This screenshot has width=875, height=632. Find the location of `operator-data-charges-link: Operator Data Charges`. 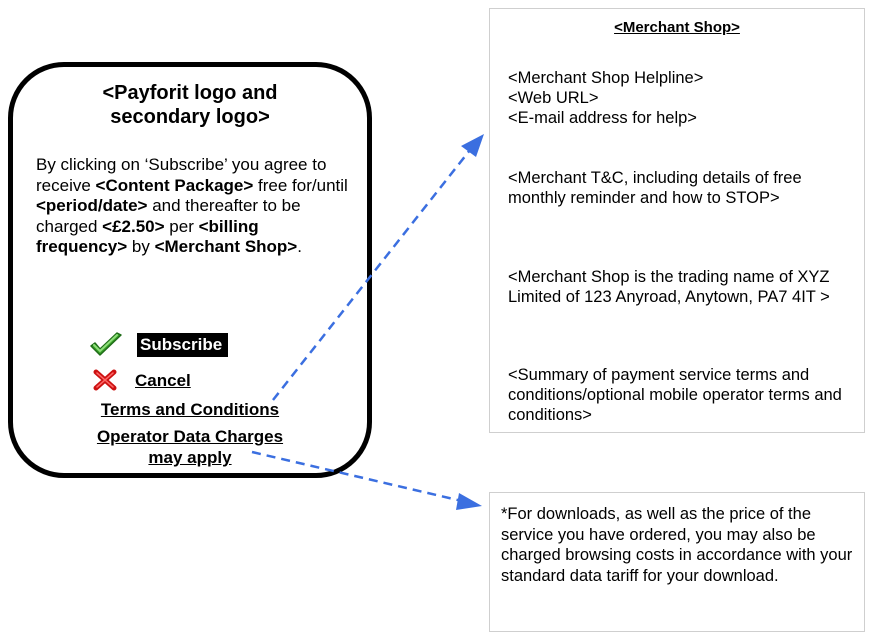

operator-data-charges-link: Operator Data Charges is located at coordinates (190, 436).